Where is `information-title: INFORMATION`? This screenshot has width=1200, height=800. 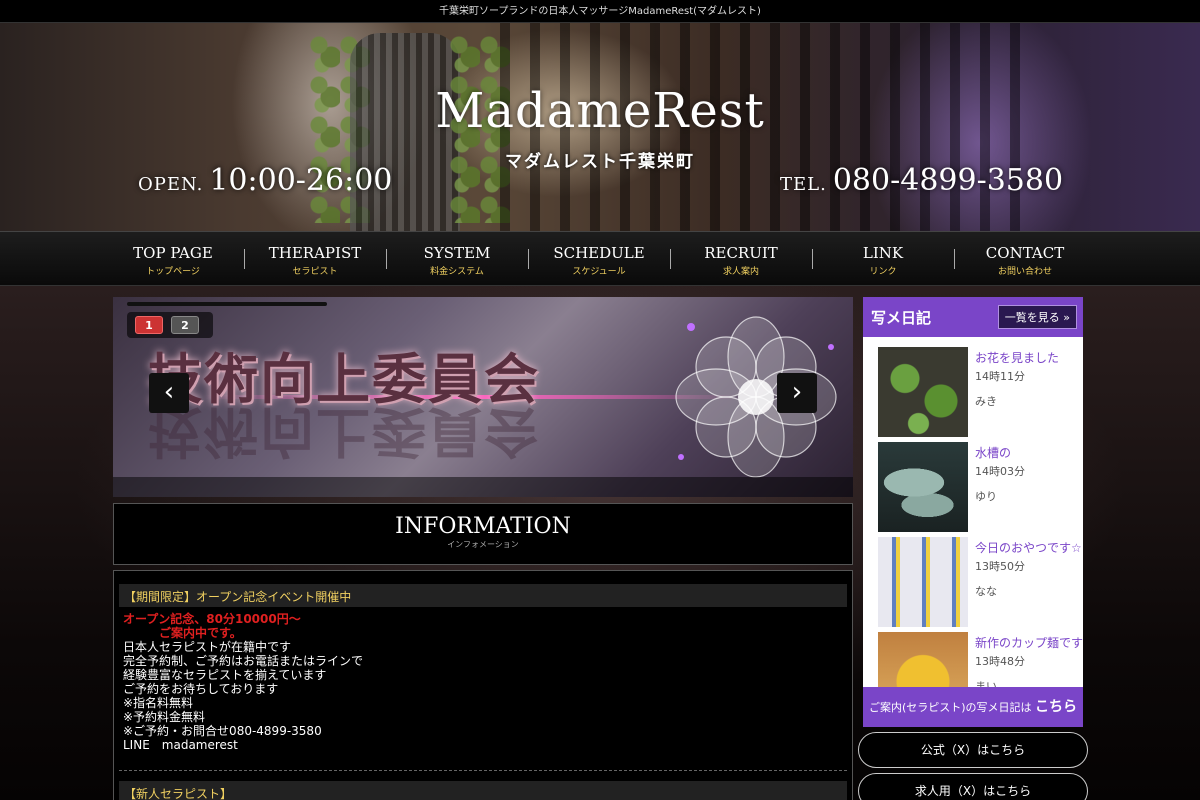
information-title: INFORMATION is located at coordinates (483, 526).